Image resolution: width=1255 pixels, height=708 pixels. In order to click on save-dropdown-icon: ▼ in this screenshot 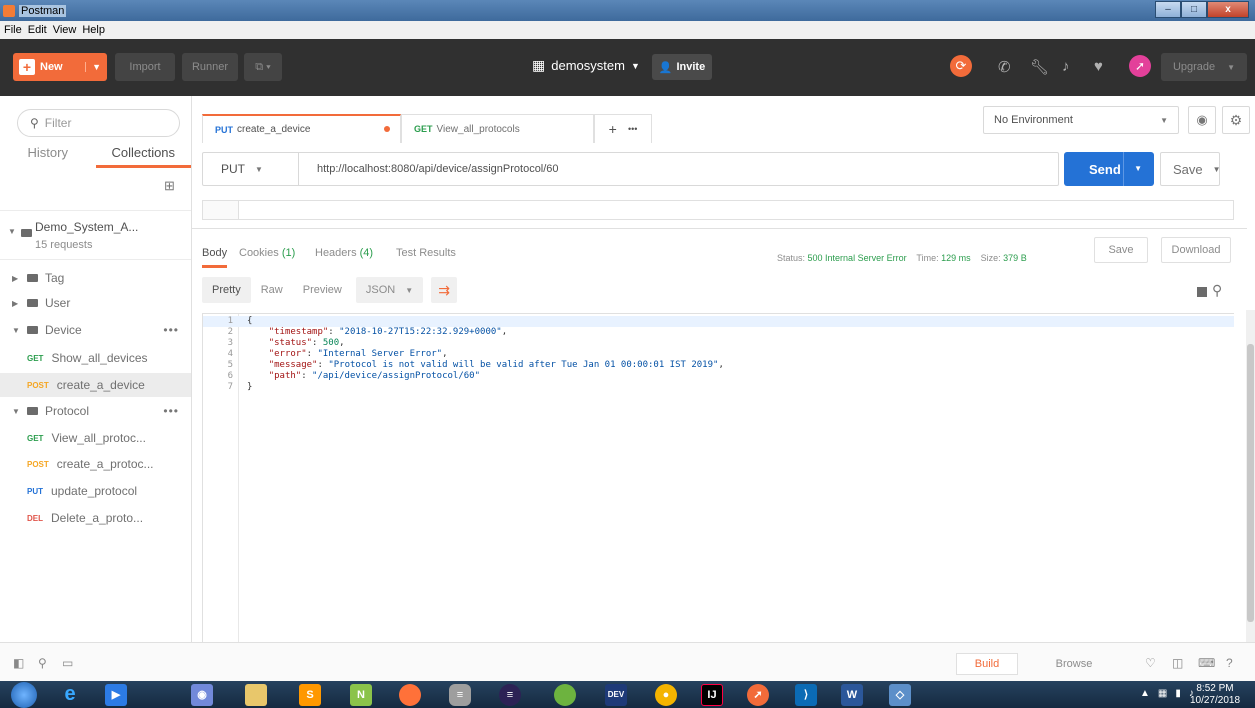, I will do `click(1217, 169)`.